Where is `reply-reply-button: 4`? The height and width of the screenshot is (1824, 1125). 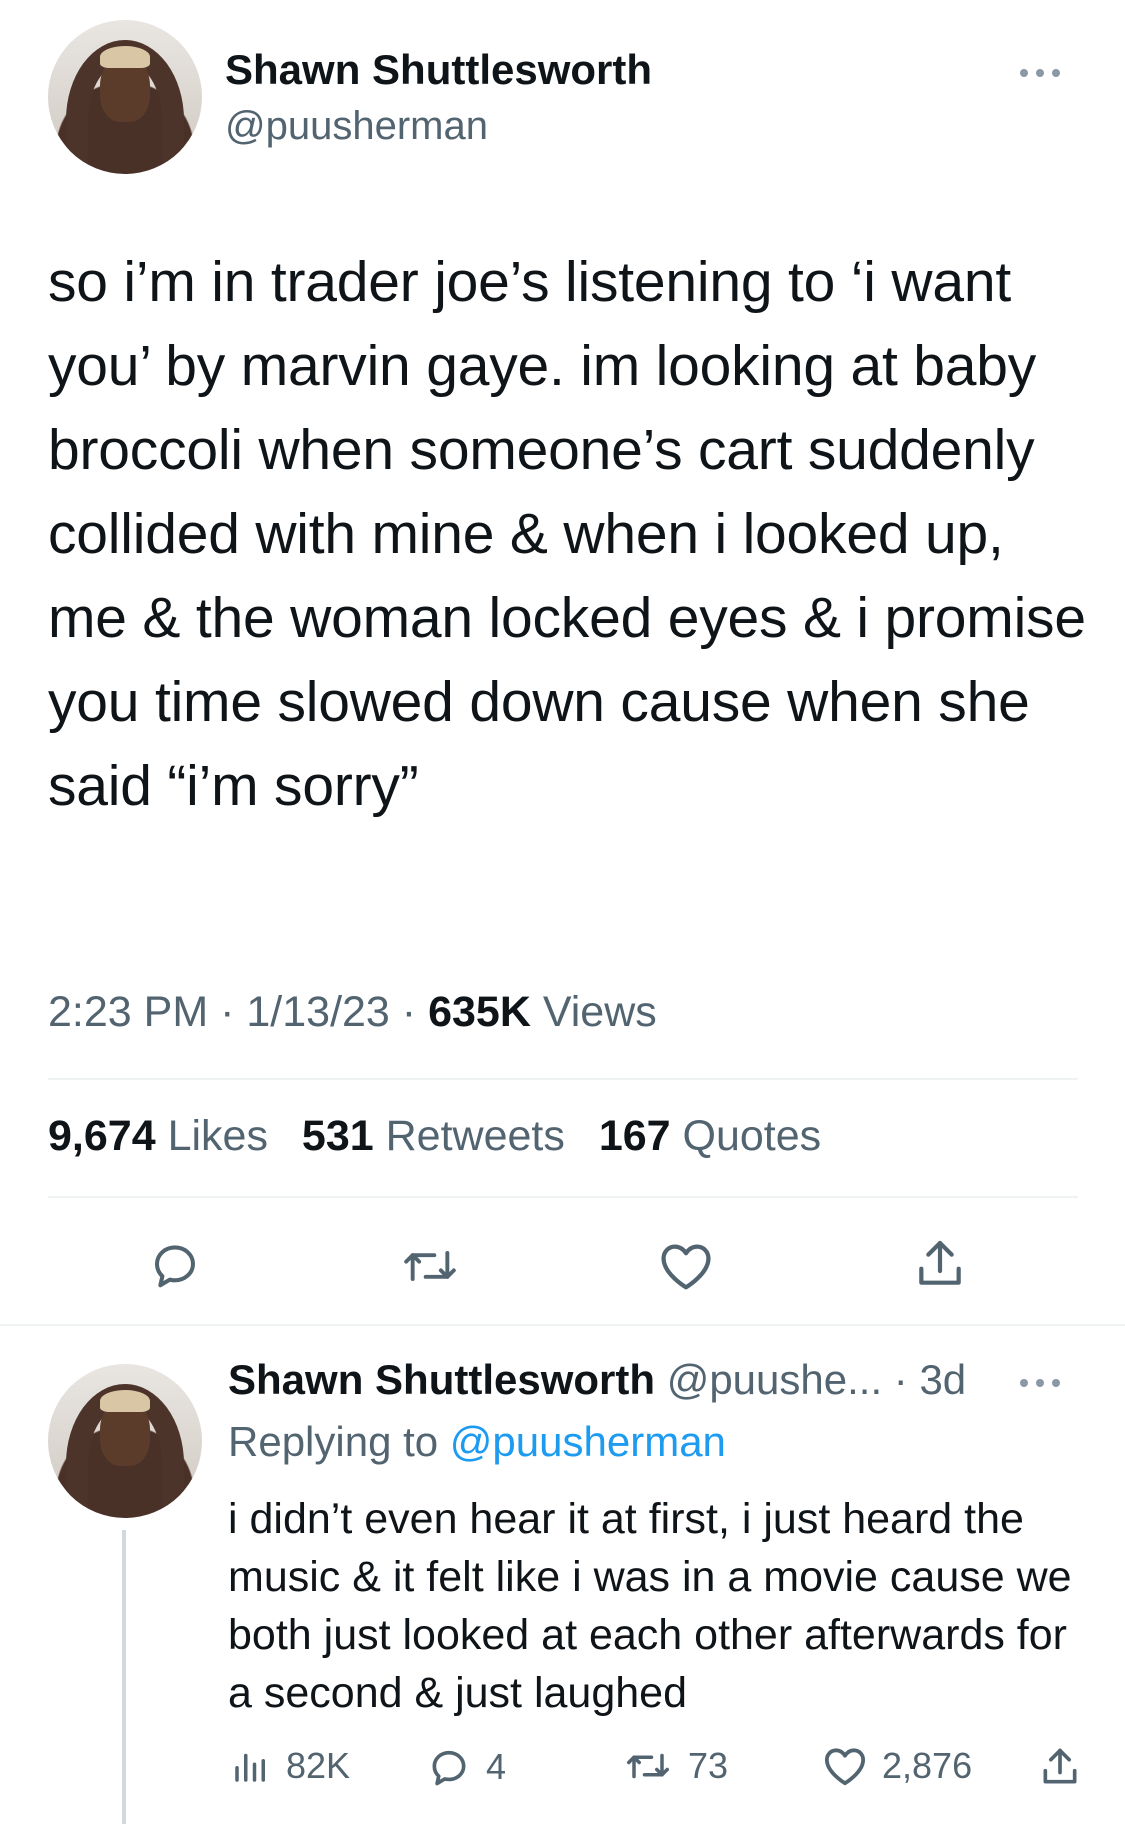
reply-reply-button: 4 is located at coordinates (466, 1767).